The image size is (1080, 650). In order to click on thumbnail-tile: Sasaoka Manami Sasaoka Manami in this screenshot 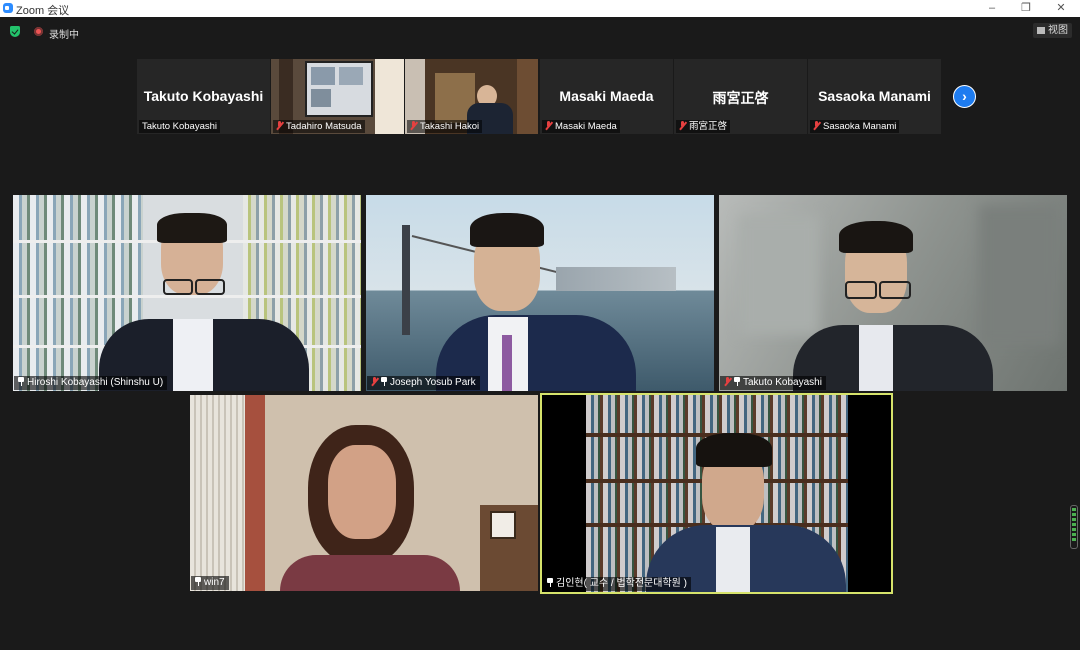, I will do `click(874, 96)`.